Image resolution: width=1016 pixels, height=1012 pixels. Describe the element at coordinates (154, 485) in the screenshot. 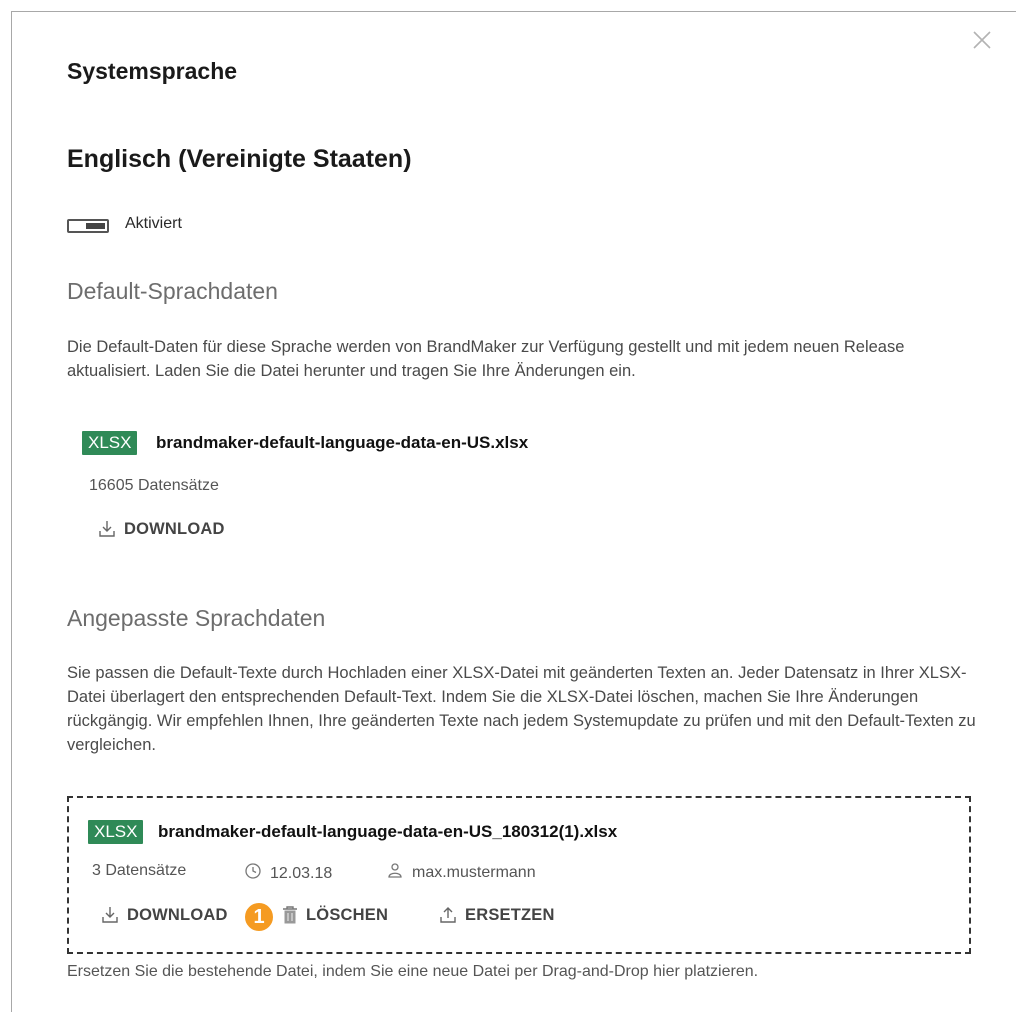

I see `default-file-records: 16605 Datensätze` at that location.